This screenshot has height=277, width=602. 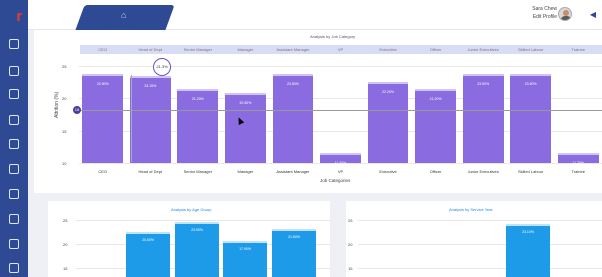 I want to click on sidebar-report-icon, so click(x=14, y=169).